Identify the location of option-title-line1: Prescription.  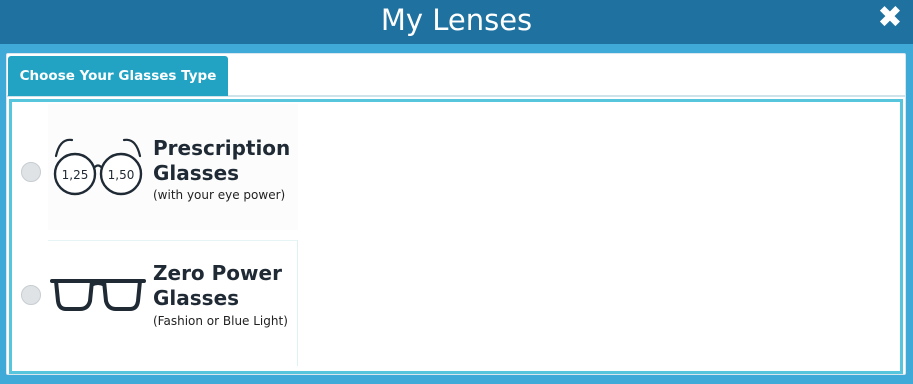
(222, 148).